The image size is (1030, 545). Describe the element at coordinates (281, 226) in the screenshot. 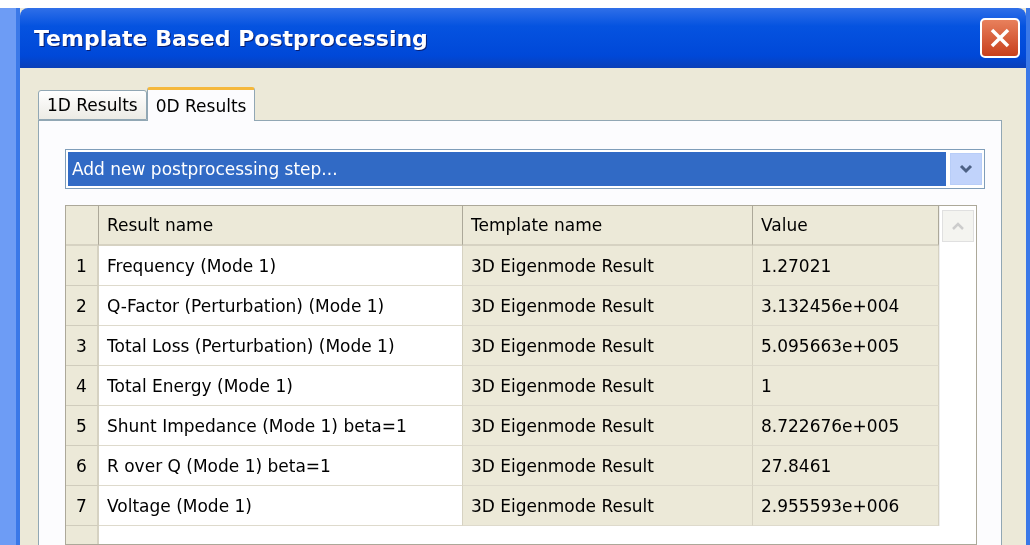

I see `column-header: Result name` at that location.